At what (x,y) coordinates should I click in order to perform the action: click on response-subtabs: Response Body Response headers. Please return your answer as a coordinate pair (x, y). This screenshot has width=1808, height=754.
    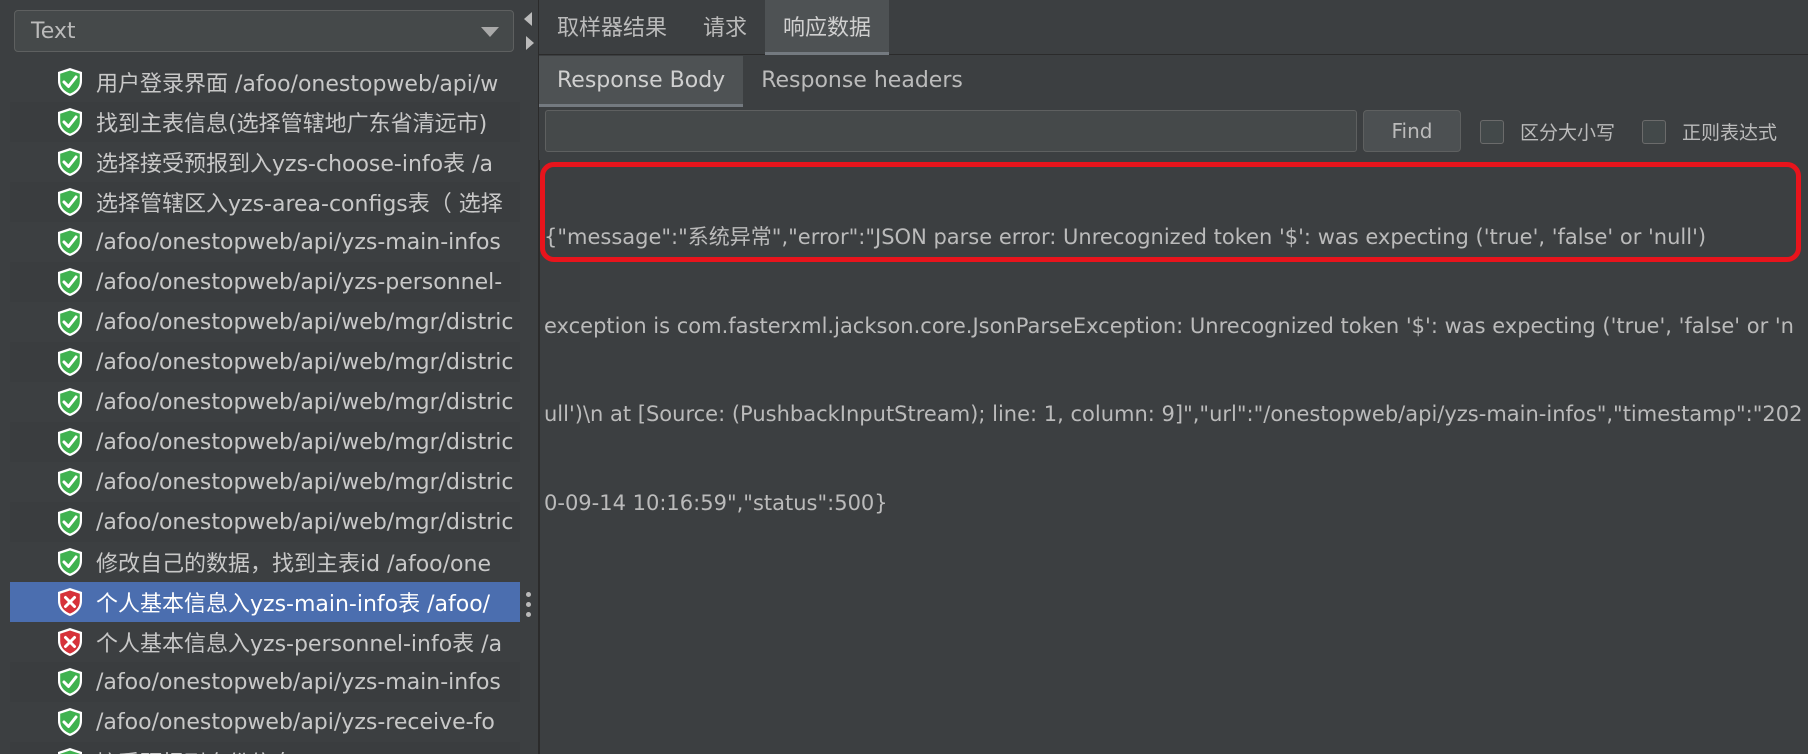
    Looking at the image, I should click on (1173, 81).